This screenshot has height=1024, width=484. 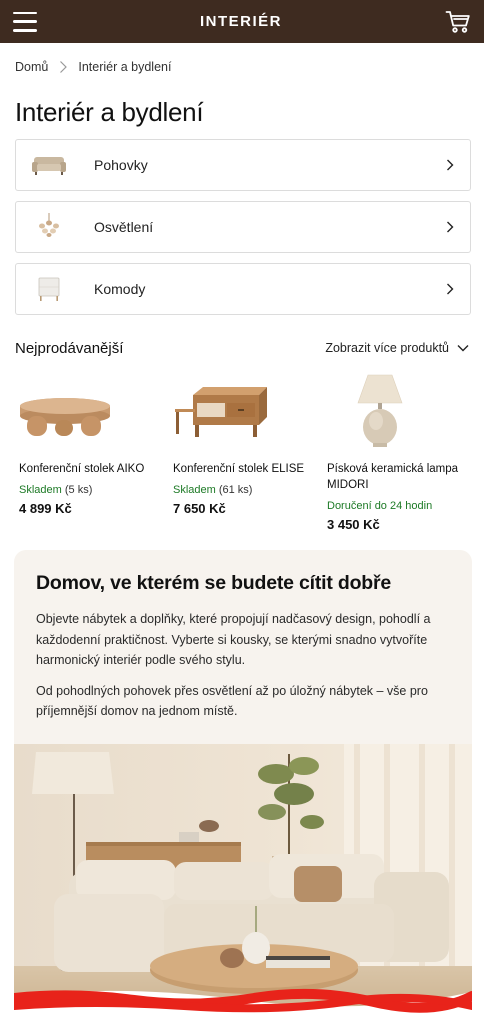 I want to click on category-item-lighting: Osvětlení, so click(x=243, y=227).